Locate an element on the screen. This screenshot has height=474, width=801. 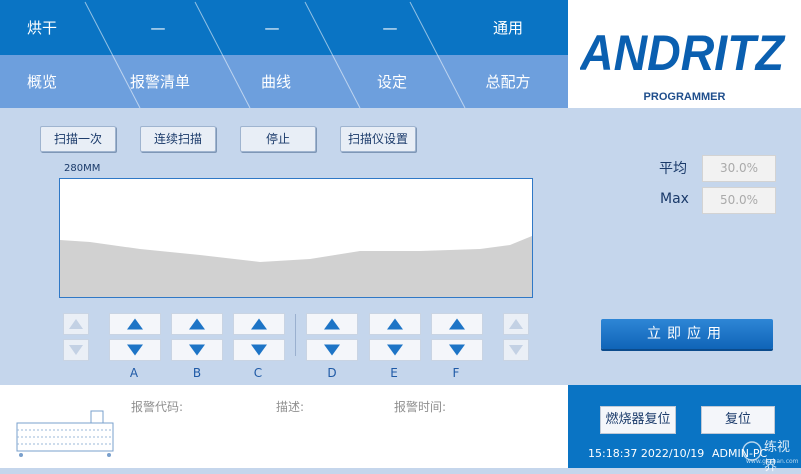
nav-tab-empty-3: — is located at coordinates (390, 28).